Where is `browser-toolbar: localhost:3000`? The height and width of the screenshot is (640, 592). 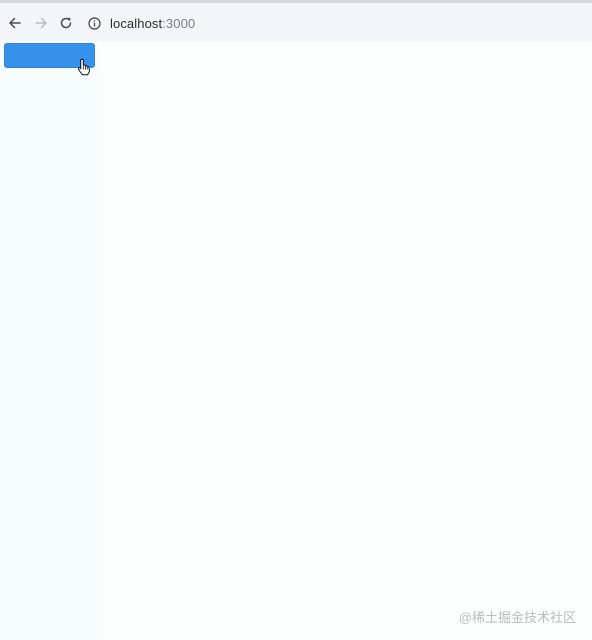 browser-toolbar: localhost:3000 is located at coordinates (296, 20).